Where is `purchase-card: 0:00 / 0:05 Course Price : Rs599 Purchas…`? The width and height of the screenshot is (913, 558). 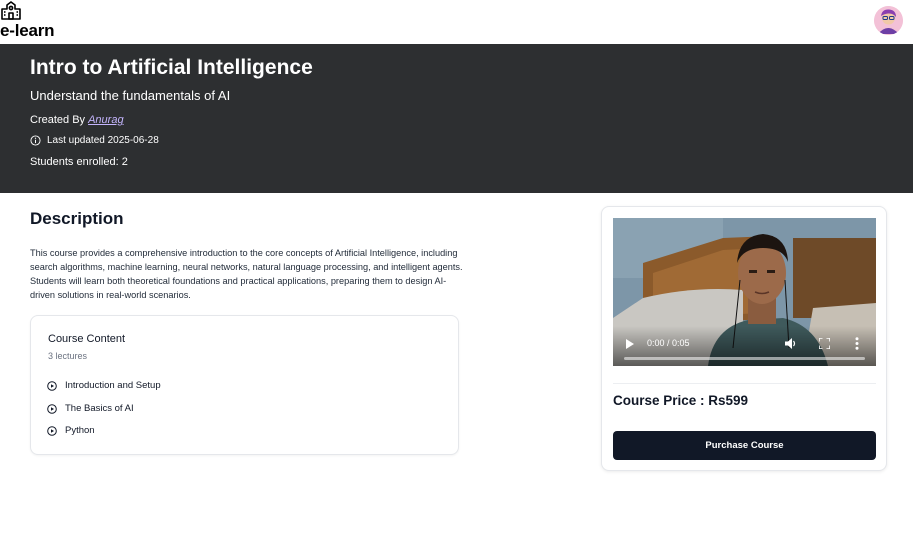
purchase-card: 0:00 / 0:05 Course Price : Rs599 Purchas… is located at coordinates (744, 338).